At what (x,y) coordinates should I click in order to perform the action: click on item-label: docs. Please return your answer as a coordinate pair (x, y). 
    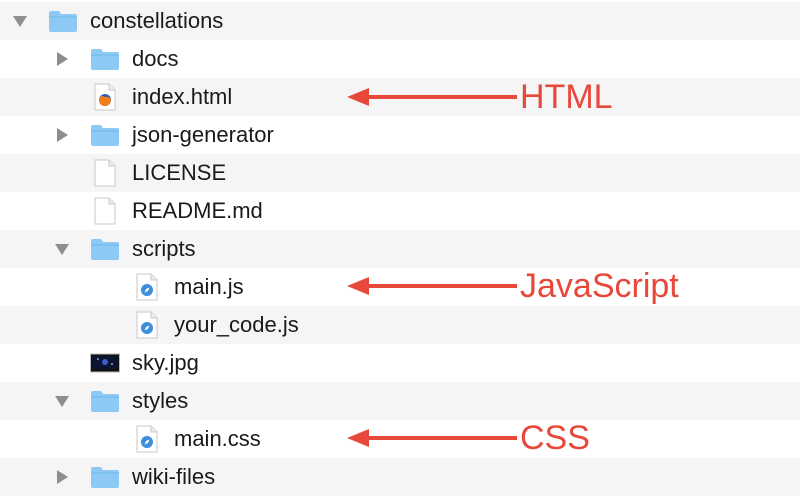
    Looking at the image, I should click on (155, 58).